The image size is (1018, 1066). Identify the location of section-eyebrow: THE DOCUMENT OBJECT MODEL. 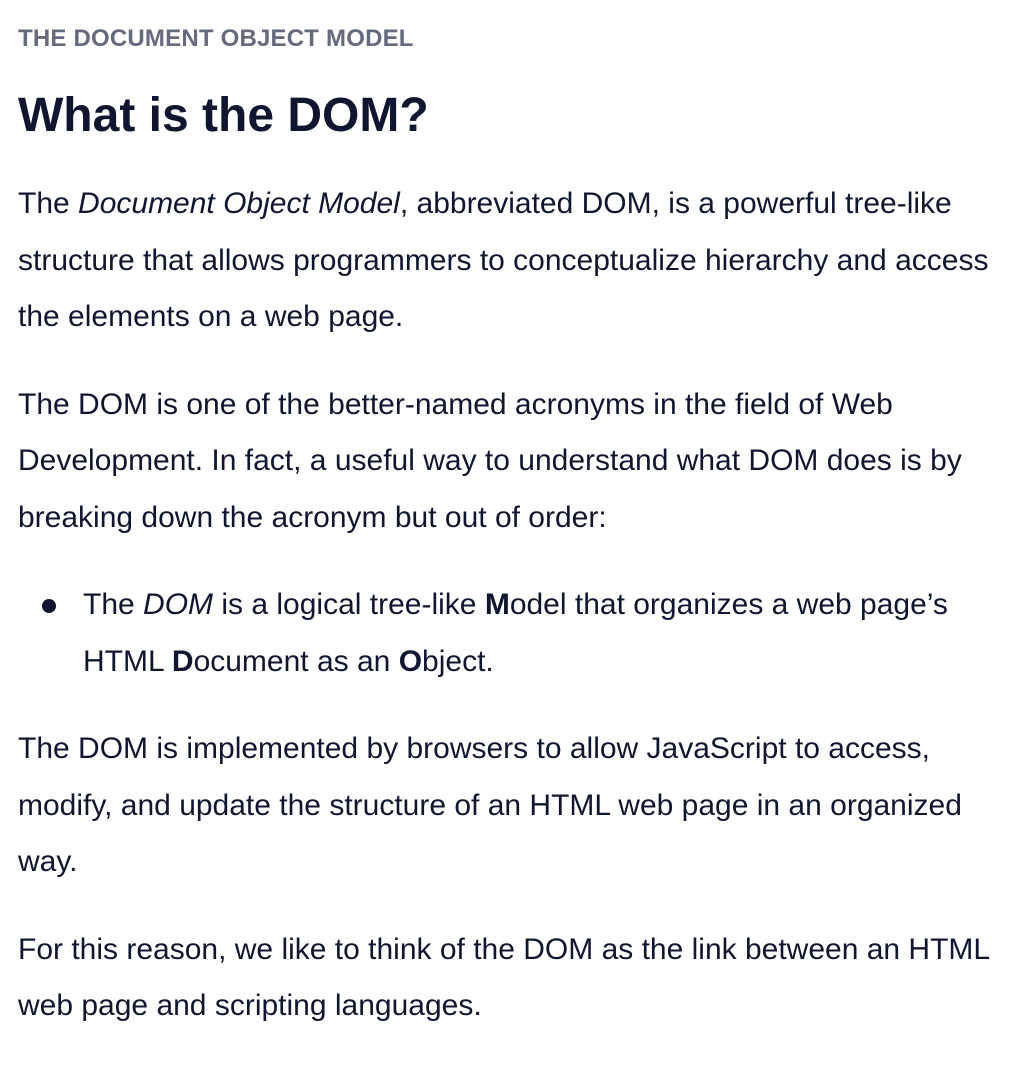
(216, 38).